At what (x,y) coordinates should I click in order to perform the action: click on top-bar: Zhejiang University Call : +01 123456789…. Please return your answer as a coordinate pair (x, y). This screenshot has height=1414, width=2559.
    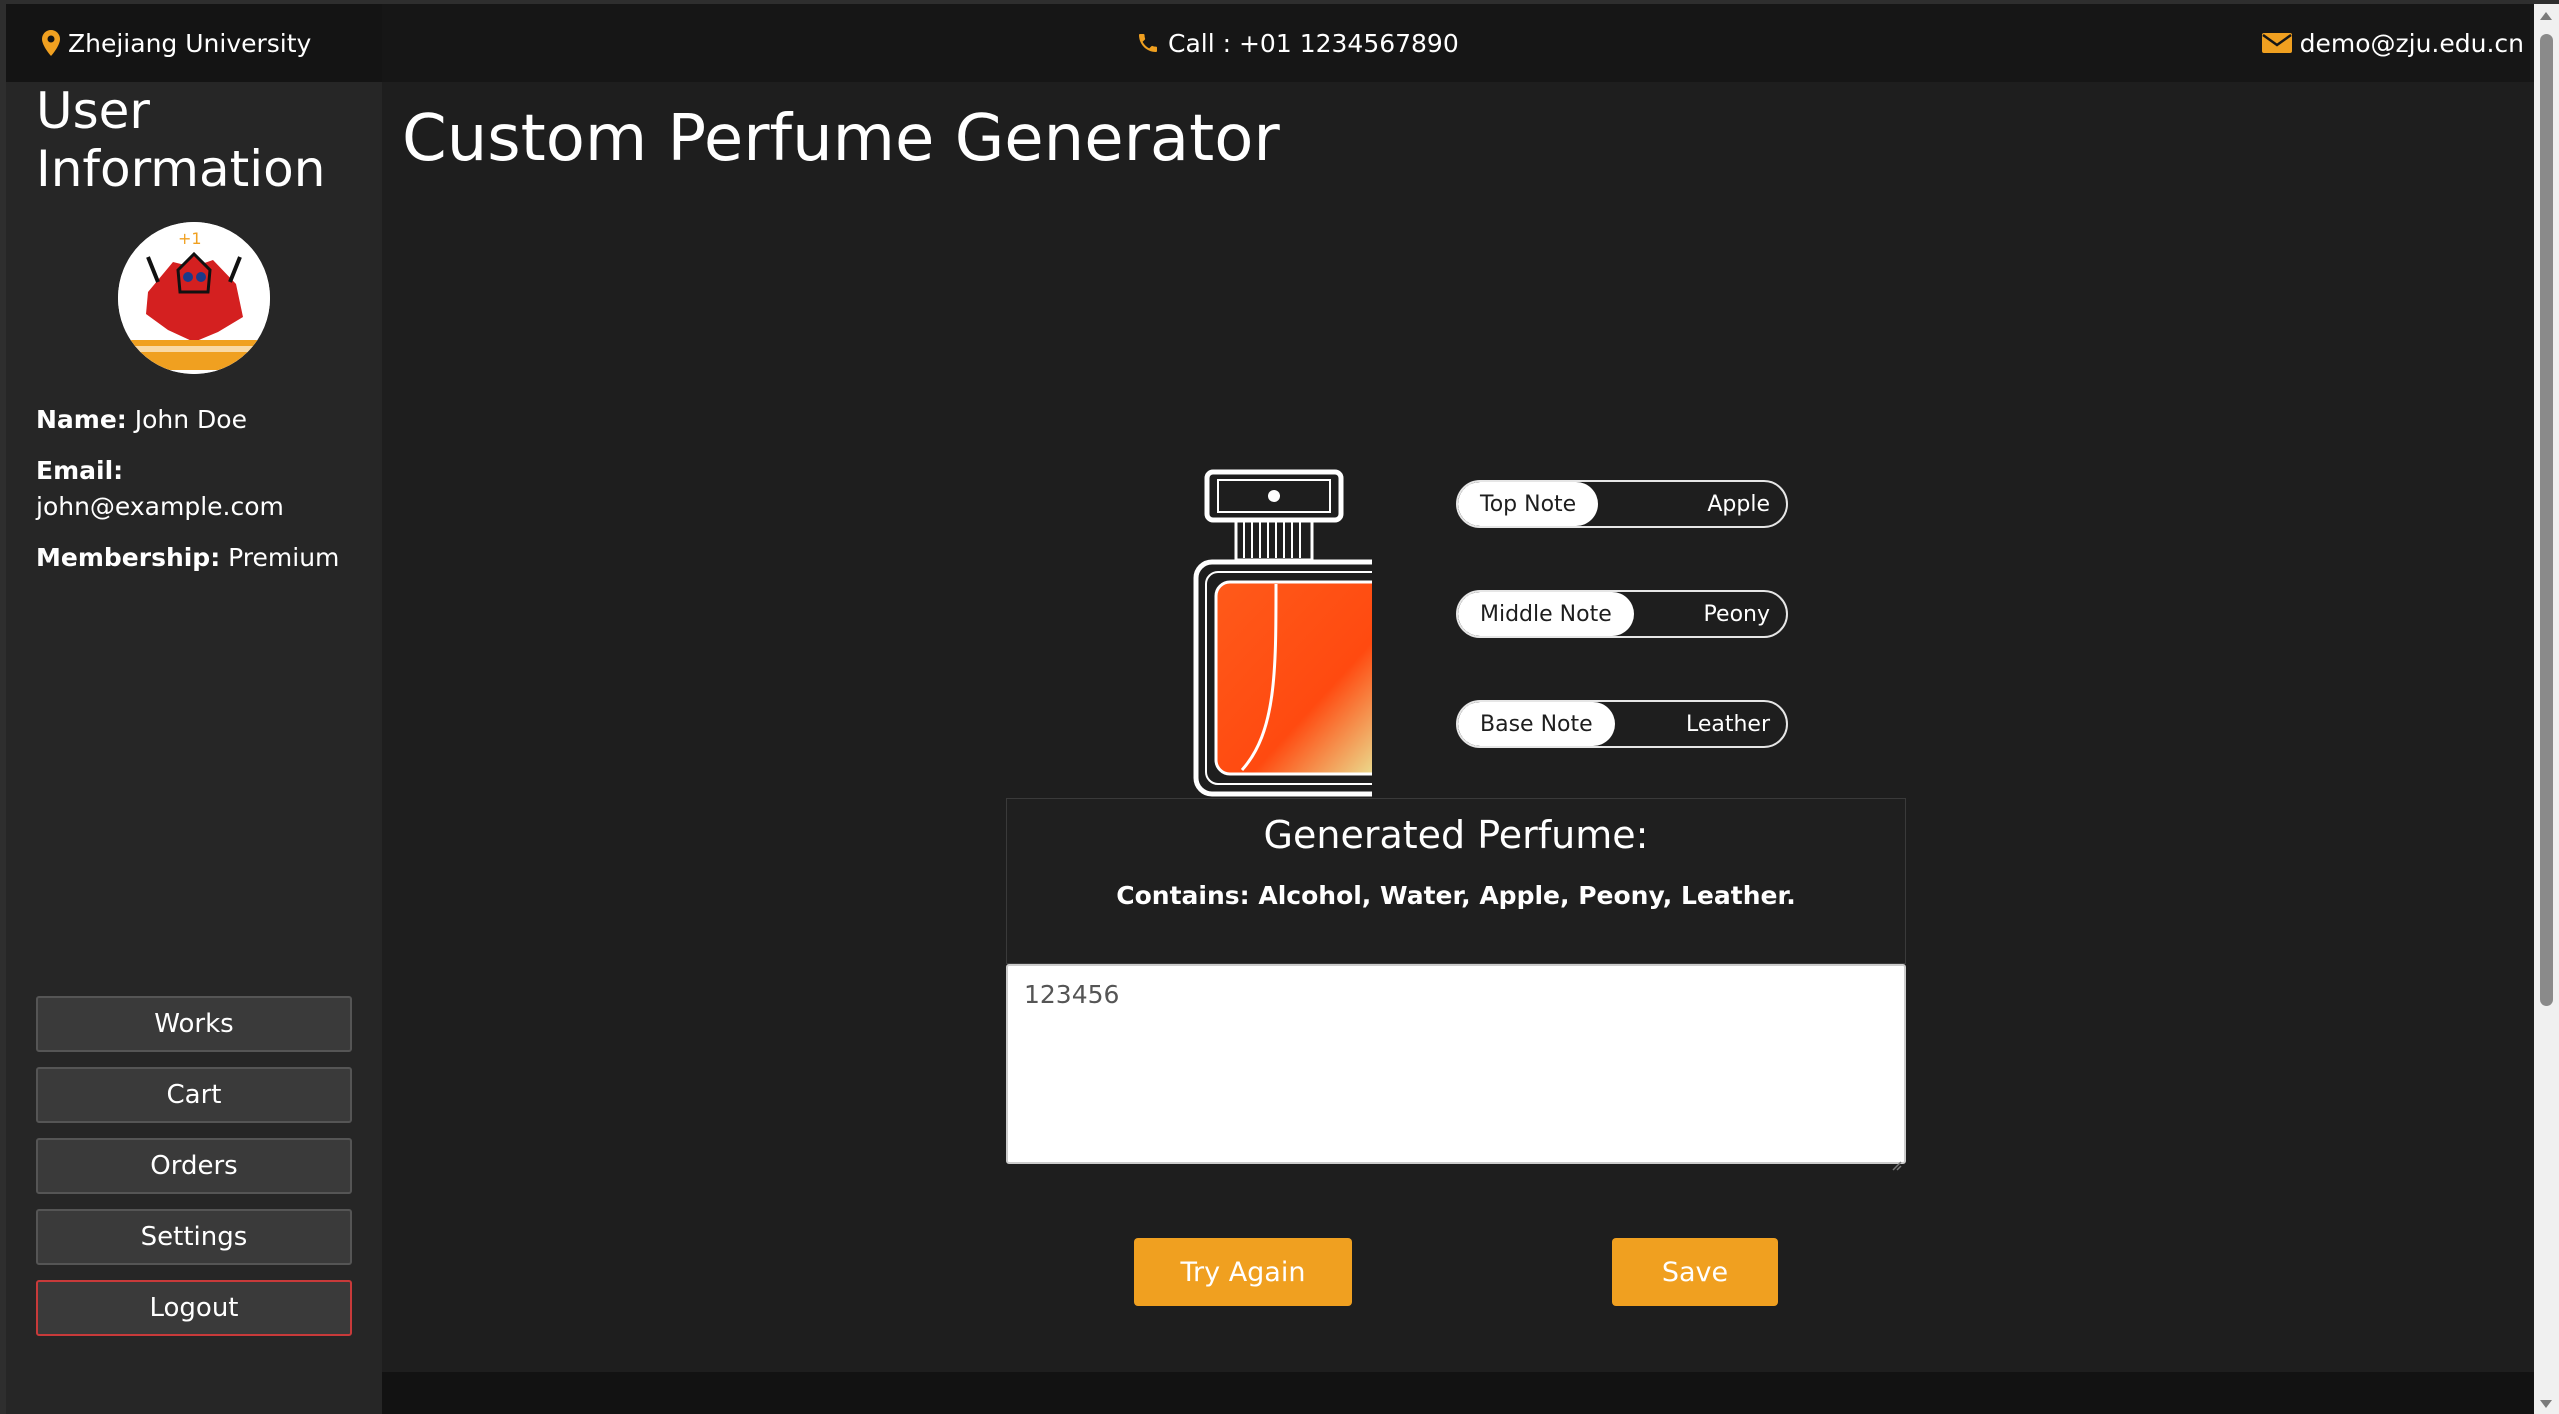
    Looking at the image, I should click on (1270, 43).